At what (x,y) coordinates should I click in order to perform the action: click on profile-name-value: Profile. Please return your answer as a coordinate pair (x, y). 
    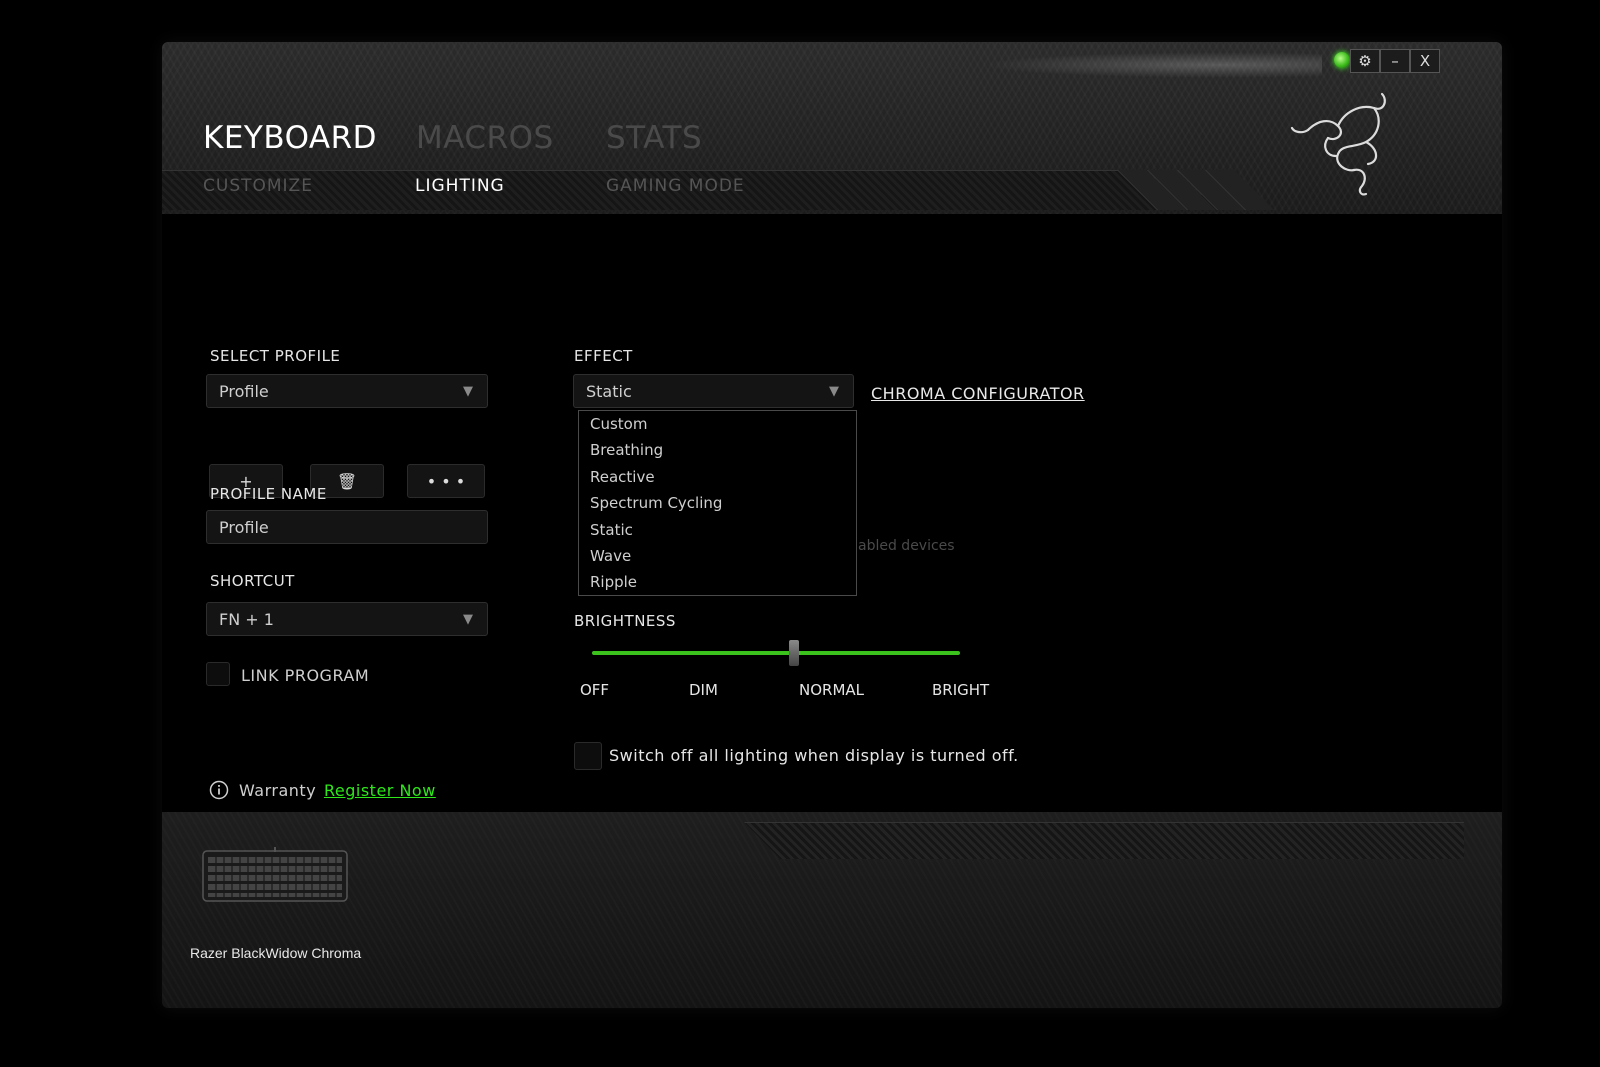
    Looking at the image, I should click on (244, 527).